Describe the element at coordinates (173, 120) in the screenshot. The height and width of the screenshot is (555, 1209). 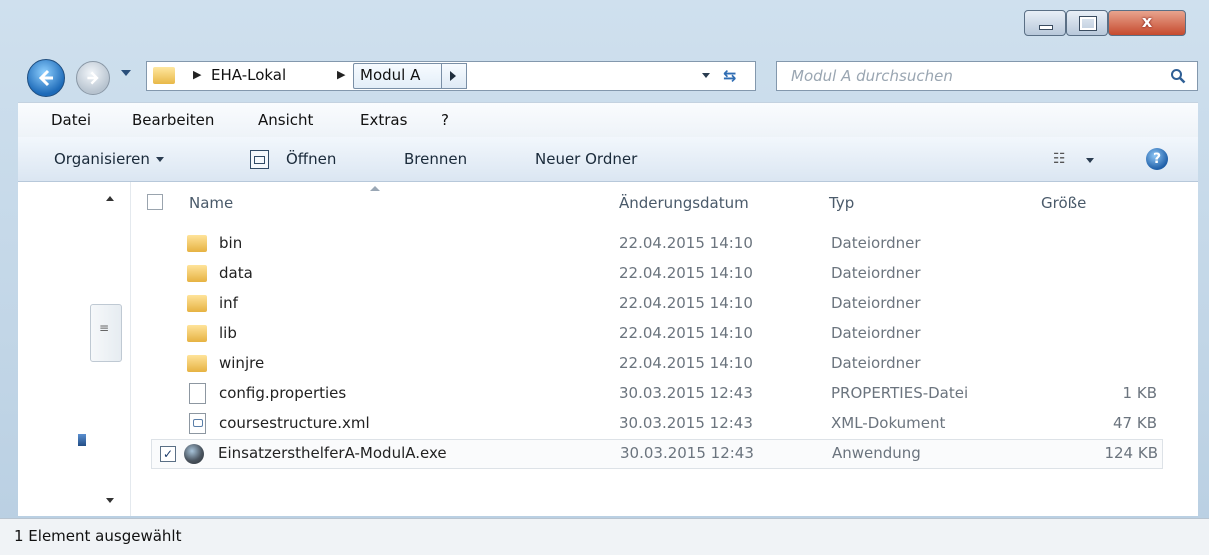
I see `menu-bearbeiten: Bearbeiten` at that location.